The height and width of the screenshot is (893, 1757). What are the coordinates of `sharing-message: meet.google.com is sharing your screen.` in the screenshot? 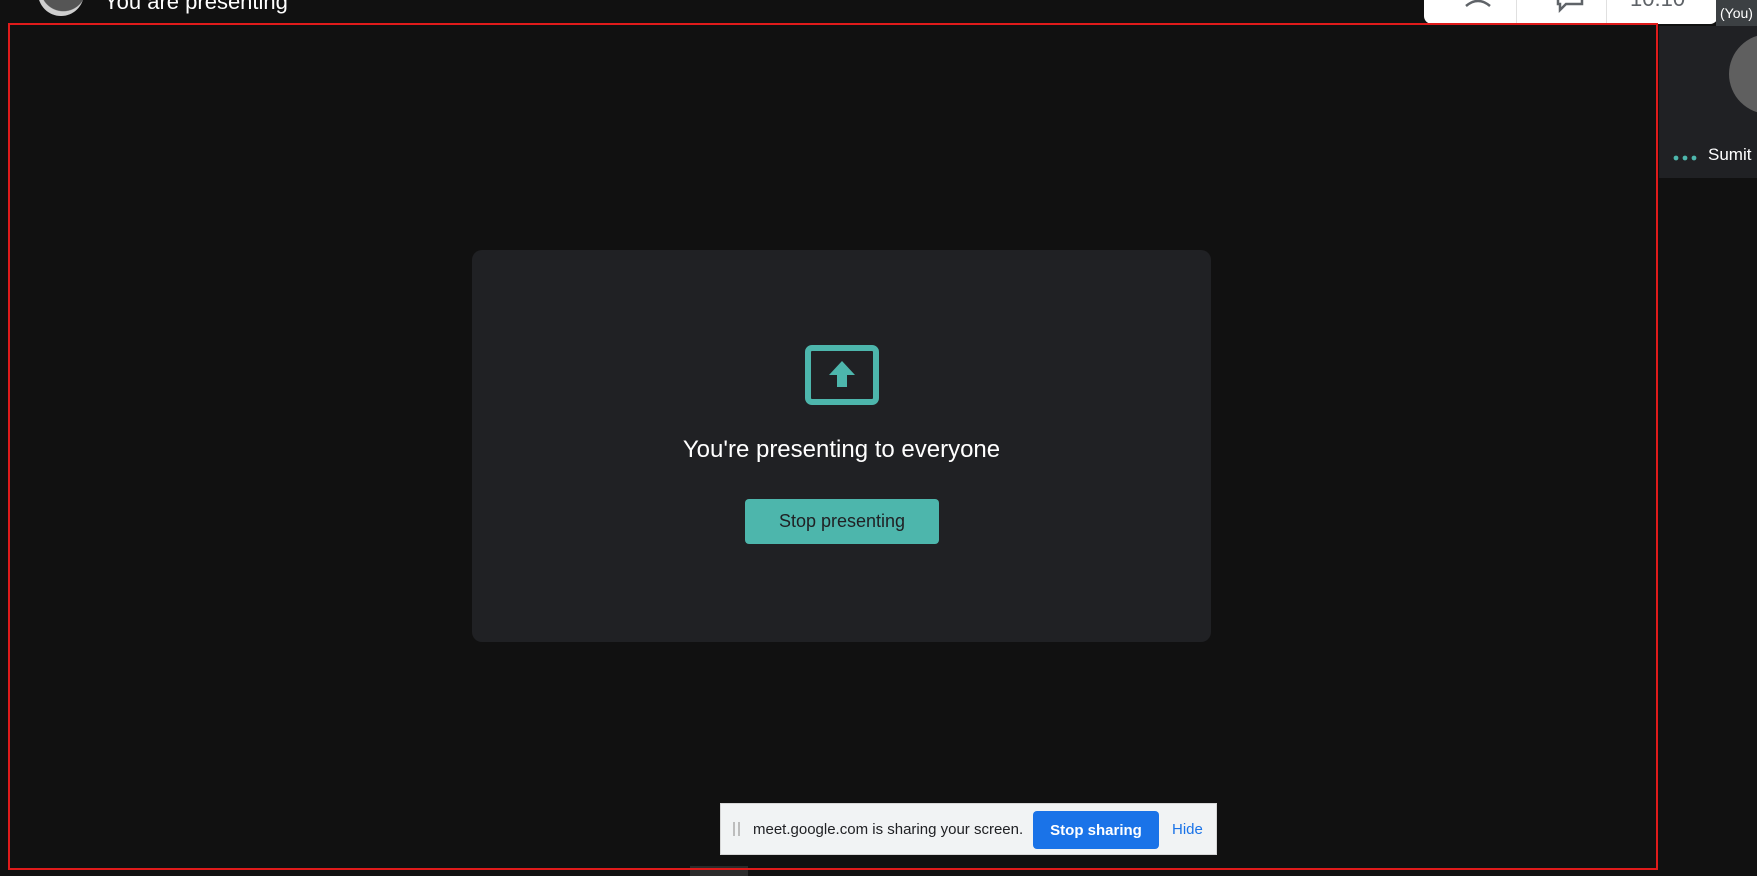 It's located at (888, 829).